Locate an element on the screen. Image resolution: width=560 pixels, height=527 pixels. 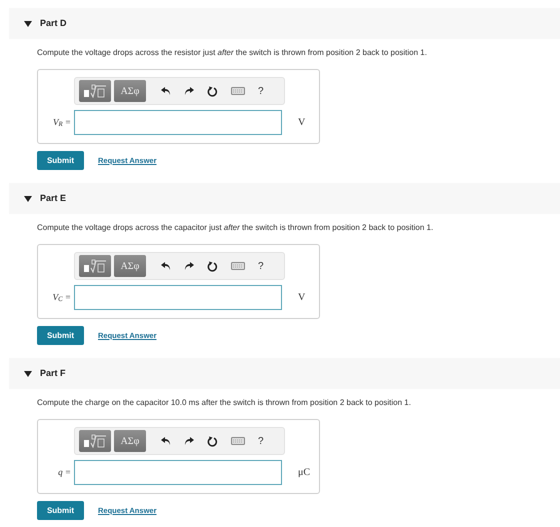
part-header: Part F is located at coordinates (284, 373).